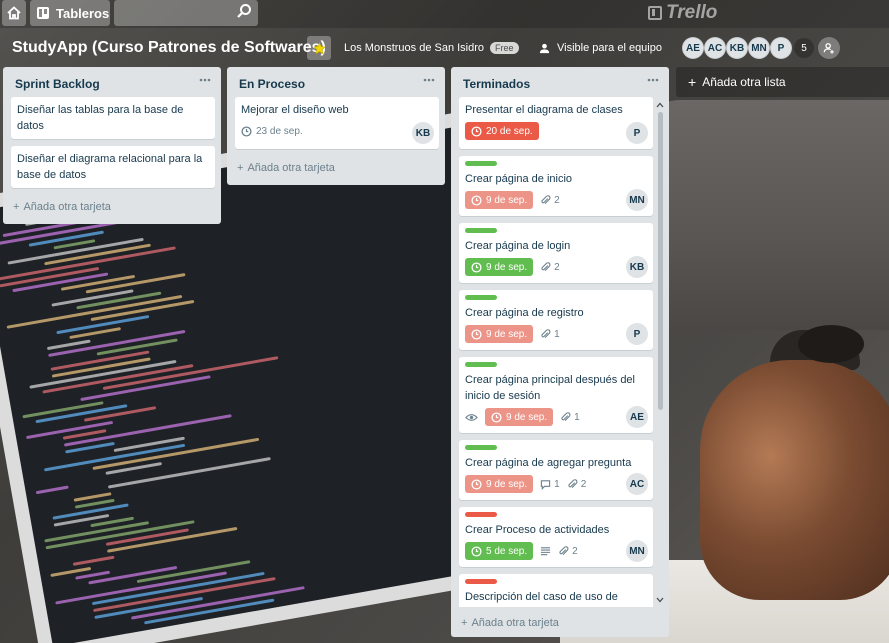  Describe the element at coordinates (244, 11) in the screenshot. I see `search-icon` at that location.